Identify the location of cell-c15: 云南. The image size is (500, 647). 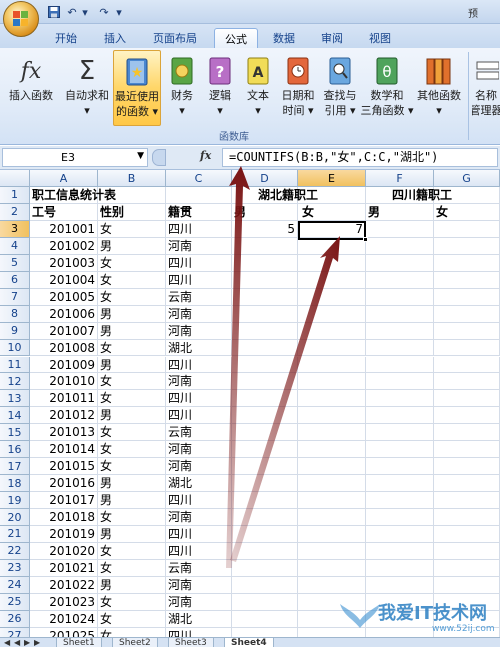
(199, 433).